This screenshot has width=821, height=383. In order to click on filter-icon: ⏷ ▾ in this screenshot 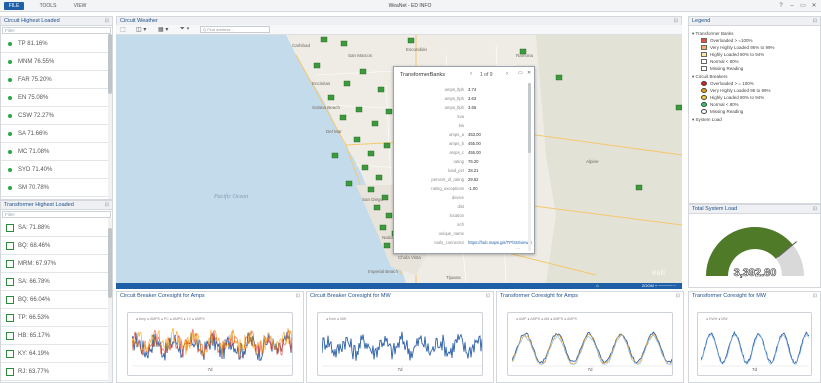, I will do `click(184, 29)`.